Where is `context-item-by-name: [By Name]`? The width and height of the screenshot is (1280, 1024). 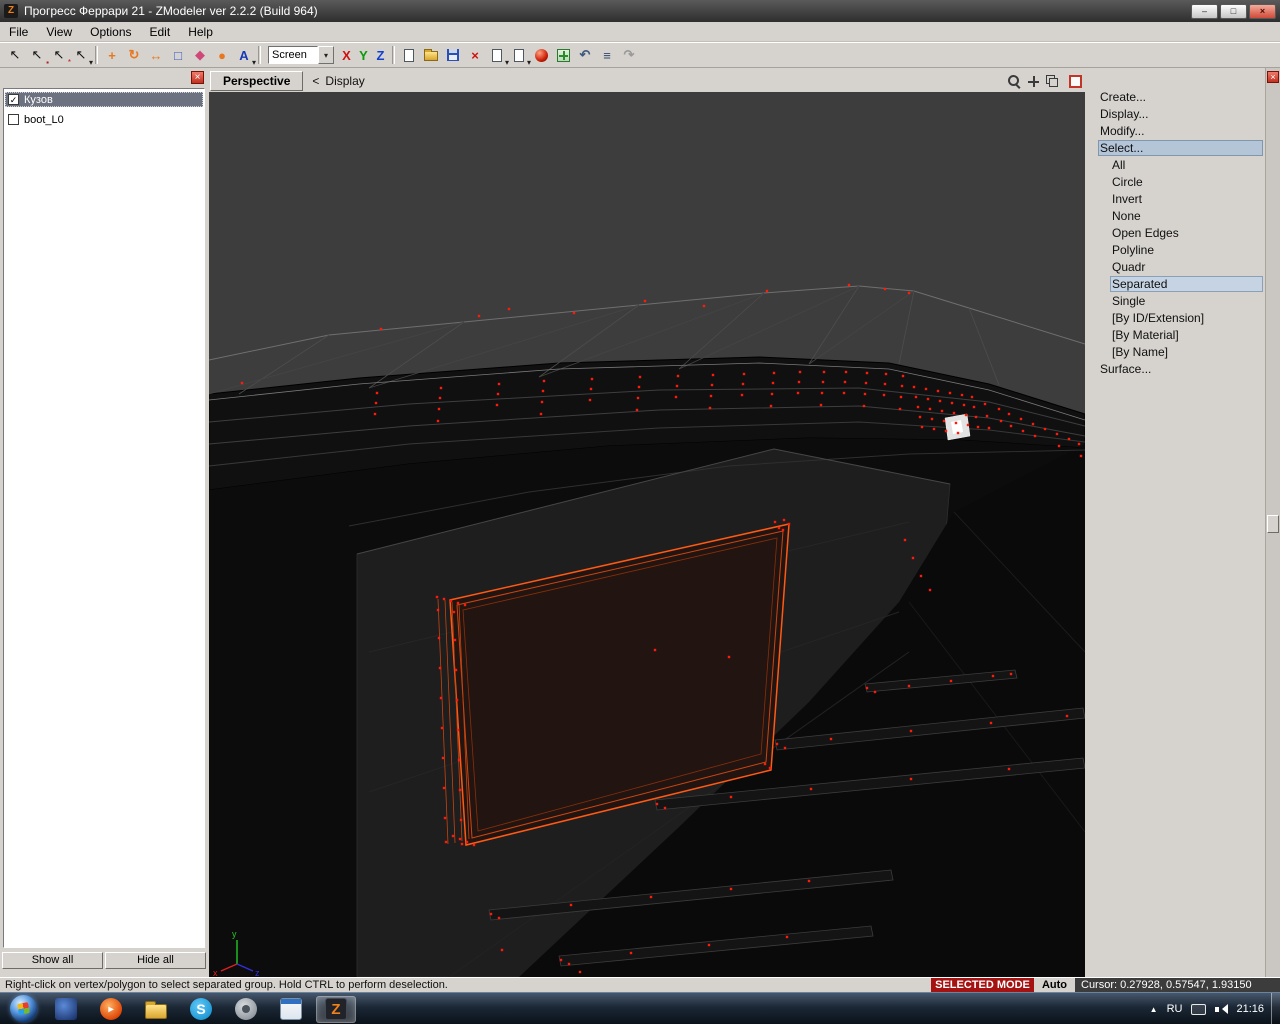 context-item-by-name: [By Name] is located at coordinates (1175, 352).